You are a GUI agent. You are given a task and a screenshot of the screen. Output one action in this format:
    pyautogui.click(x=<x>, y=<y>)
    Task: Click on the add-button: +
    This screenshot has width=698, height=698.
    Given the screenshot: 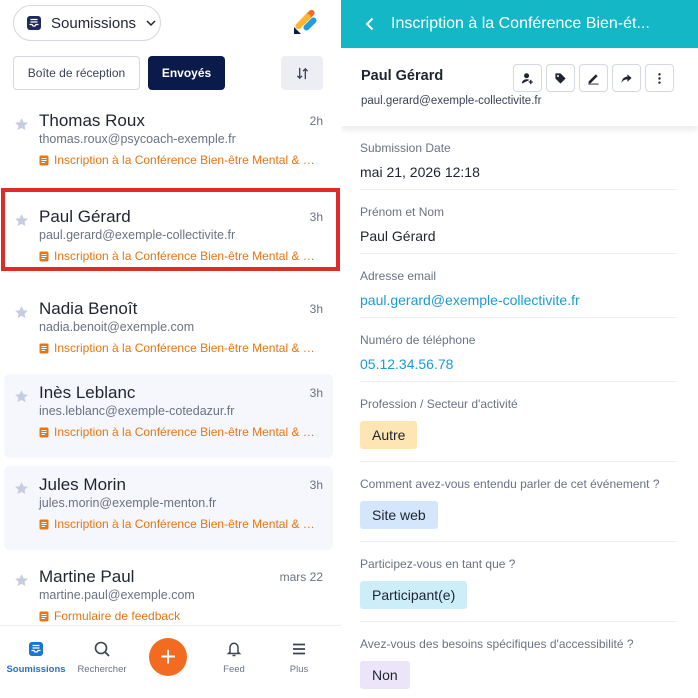 What is the action you would take?
    pyautogui.click(x=168, y=657)
    